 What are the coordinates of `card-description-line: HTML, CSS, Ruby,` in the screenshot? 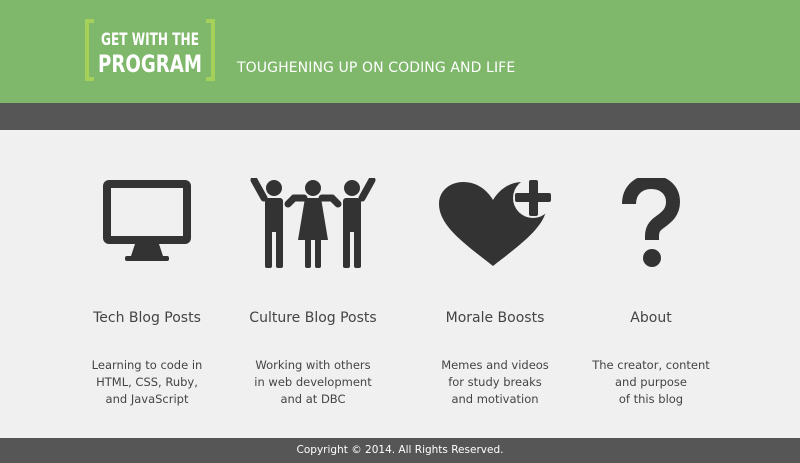 It's located at (147, 382).